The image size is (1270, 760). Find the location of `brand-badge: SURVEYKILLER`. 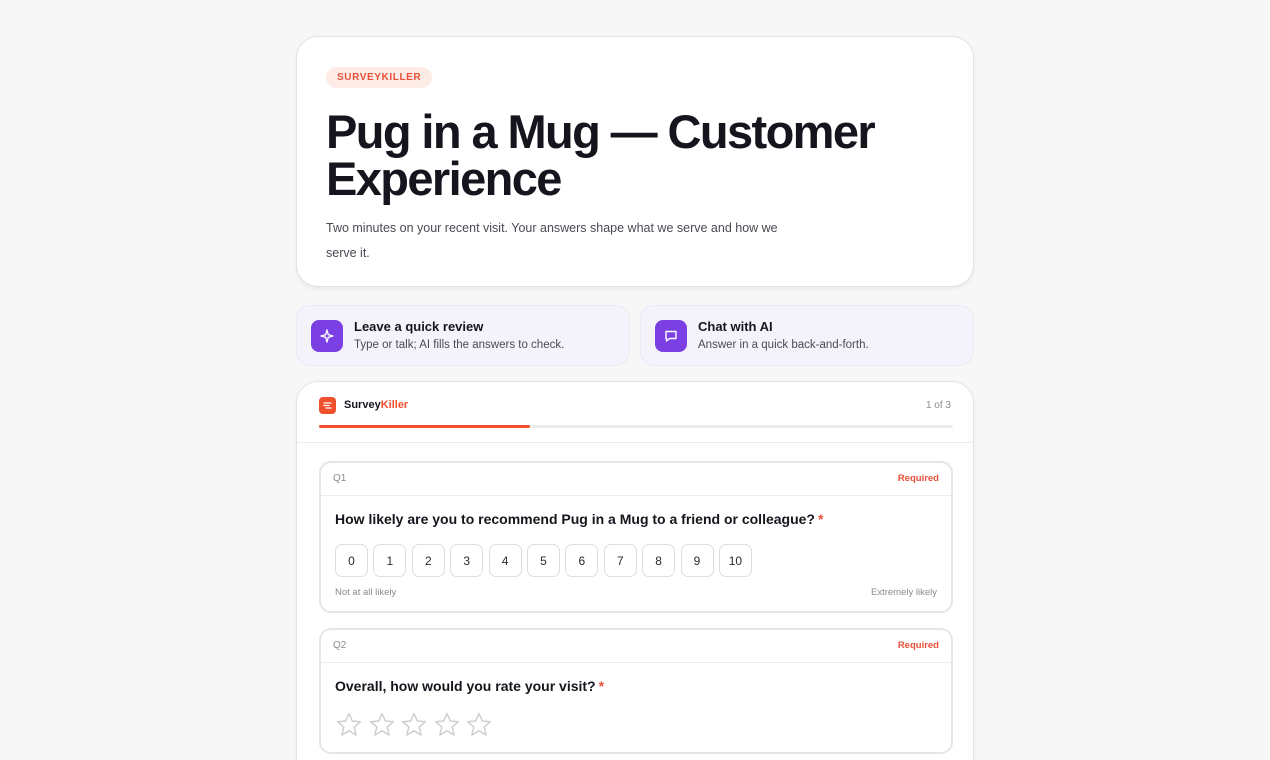

brand-badge: SURVEYKILLER is located at coordinates (379, 77).